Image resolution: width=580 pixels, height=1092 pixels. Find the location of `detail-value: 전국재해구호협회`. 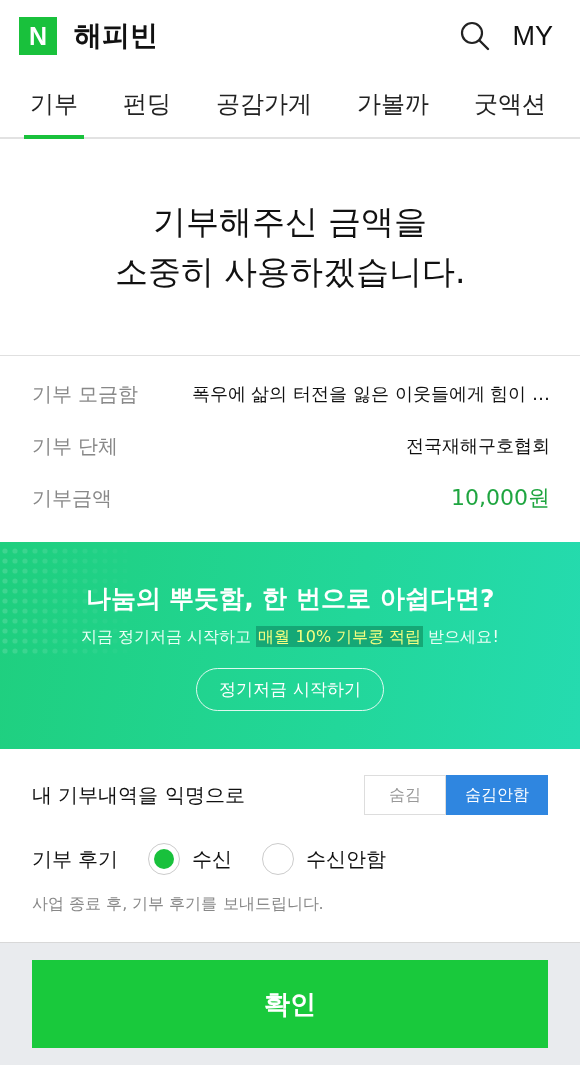

detail-value: 전국재해구호협회 is located at coordinates (478, 446).